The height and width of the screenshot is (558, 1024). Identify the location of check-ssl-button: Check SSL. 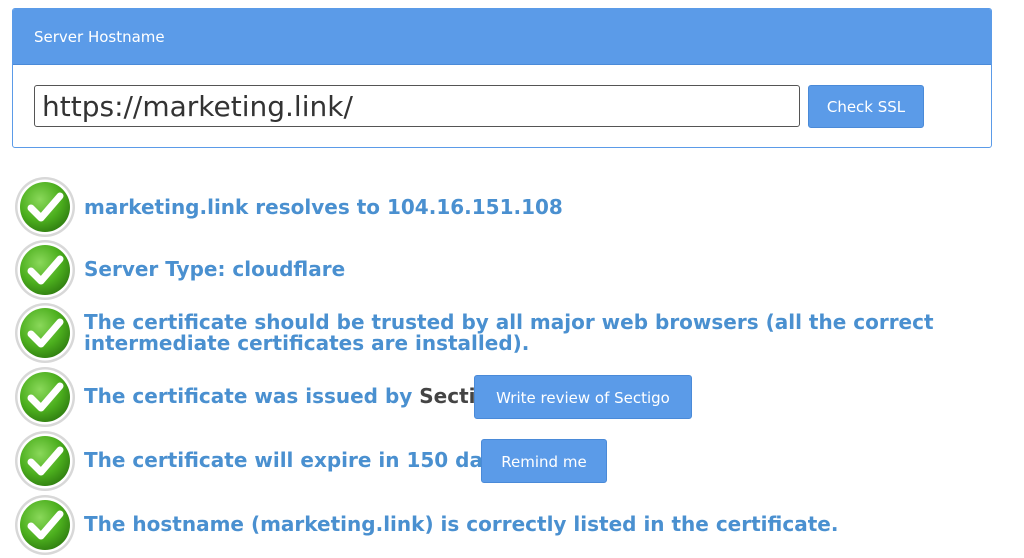
(866, 106).